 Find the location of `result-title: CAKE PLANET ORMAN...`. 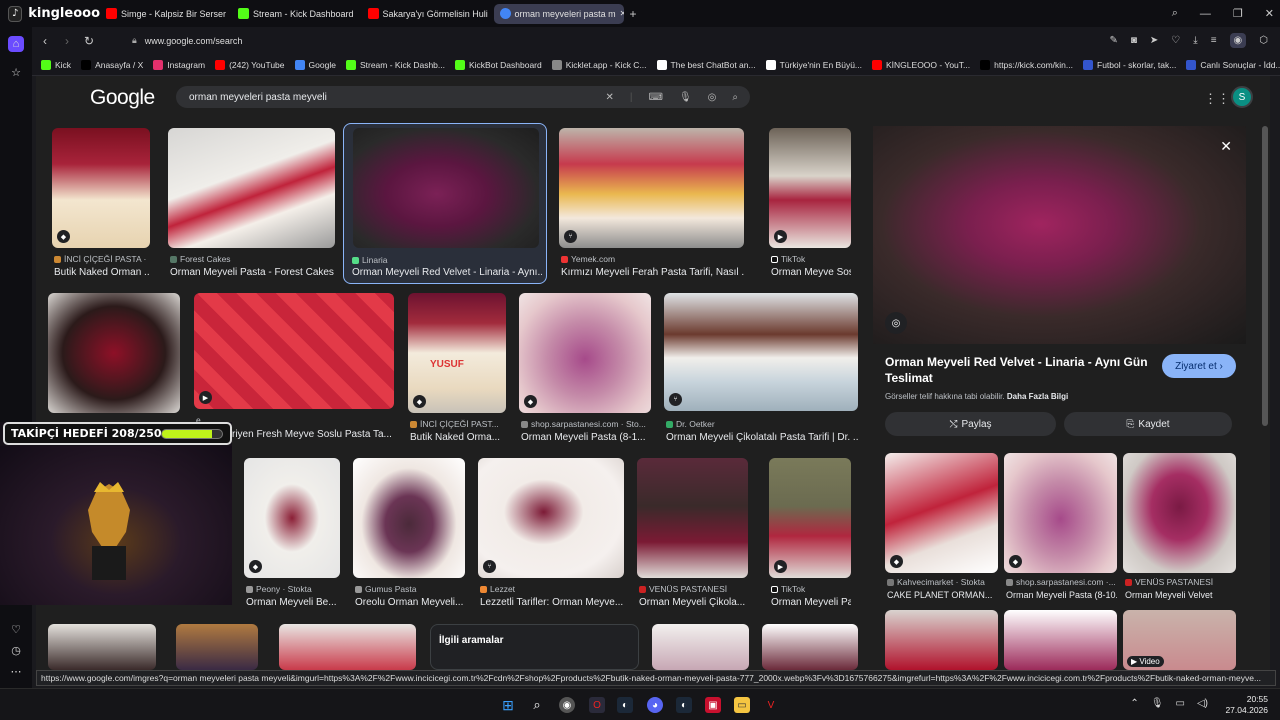

result-title: CAKE PLANET ORMAN... is located at coordinates (942, 595).